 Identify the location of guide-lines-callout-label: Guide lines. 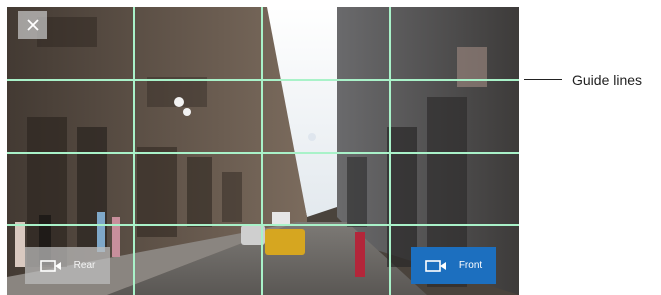
(607, 80).